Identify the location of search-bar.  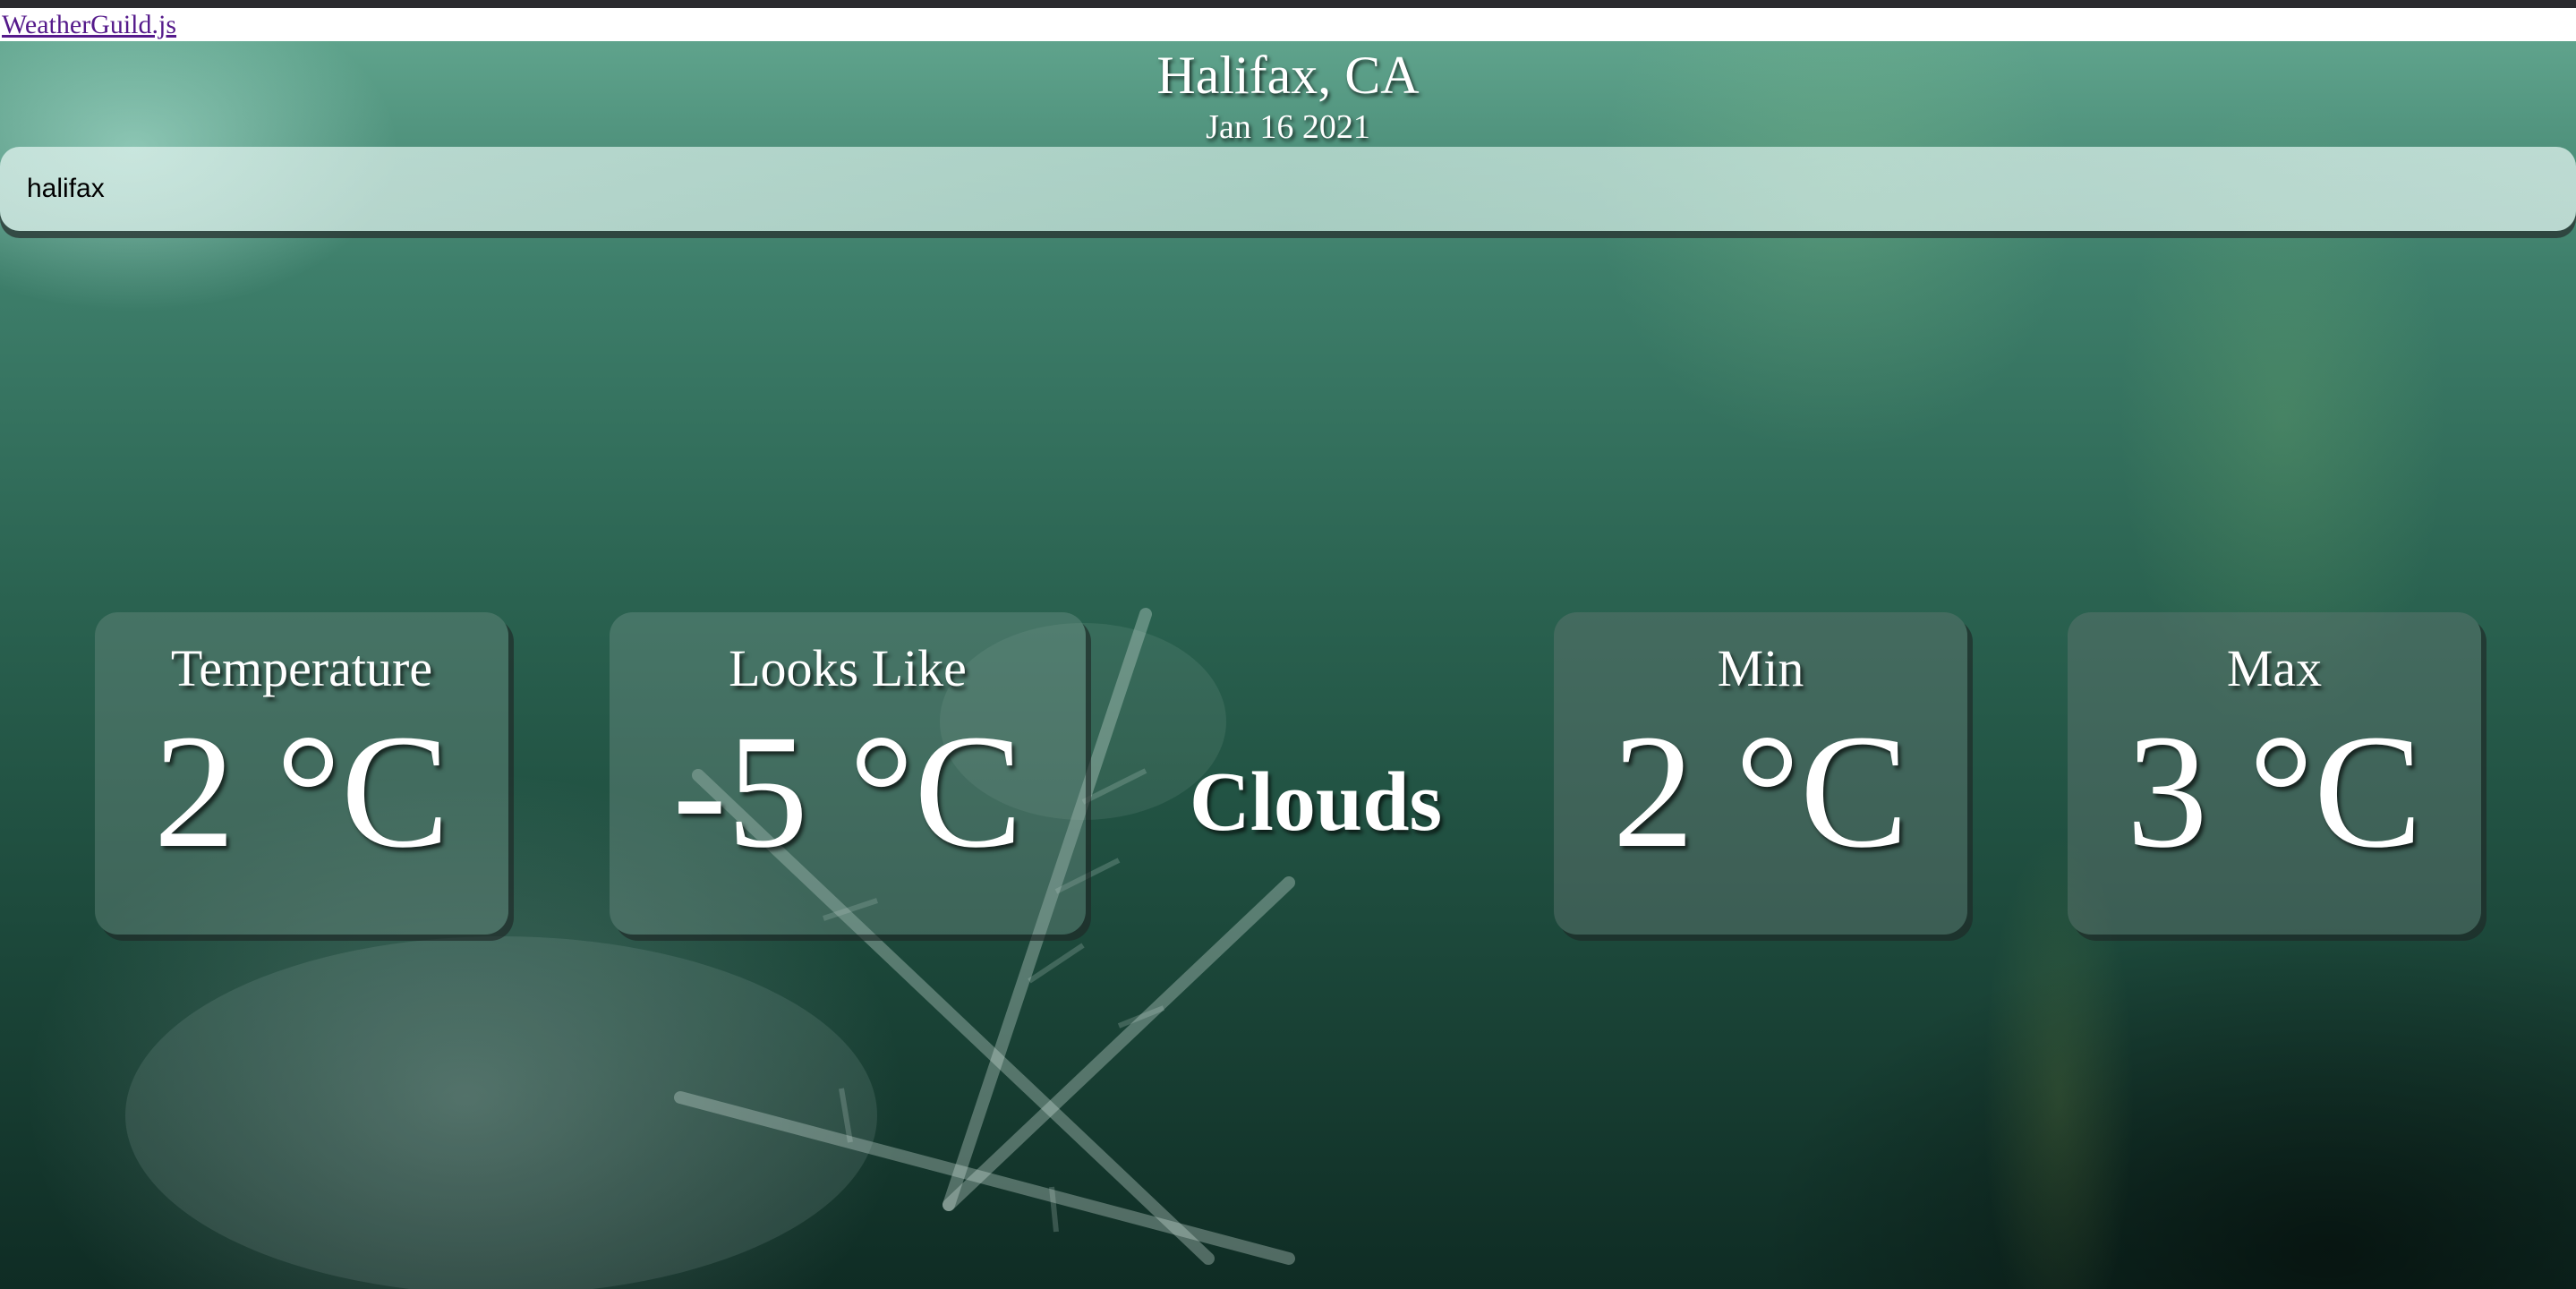
(1288, 189).